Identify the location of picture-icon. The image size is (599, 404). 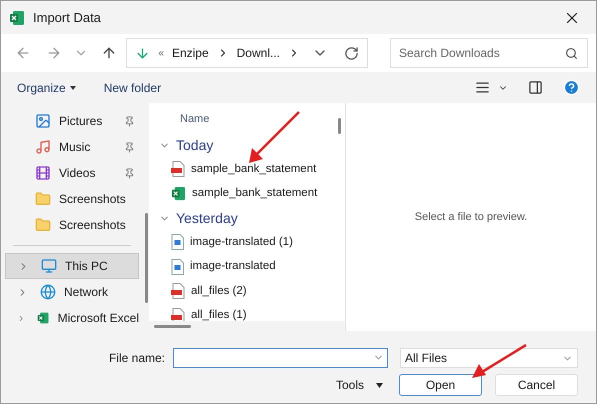
(43, 121).